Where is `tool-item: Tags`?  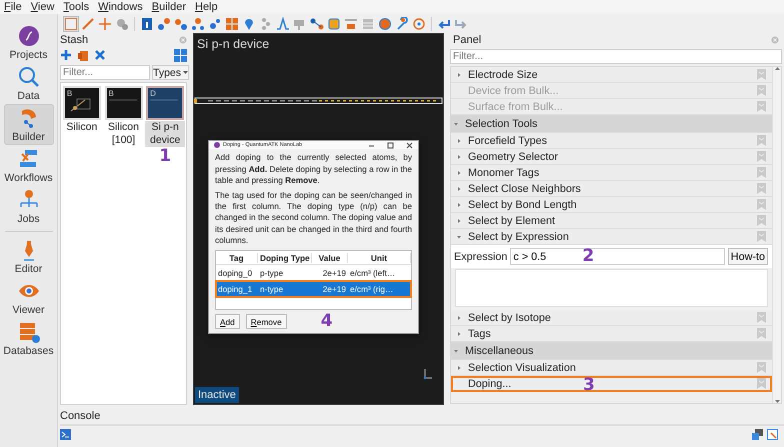 tool-item: Tags is located at coordinates (611, 334).